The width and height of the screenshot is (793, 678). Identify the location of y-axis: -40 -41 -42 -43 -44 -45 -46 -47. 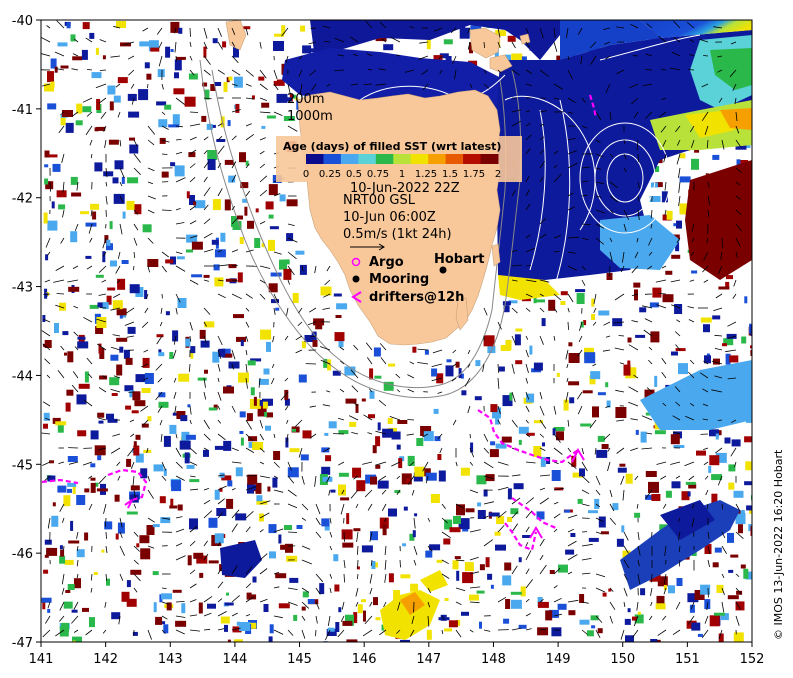
(26, 332).